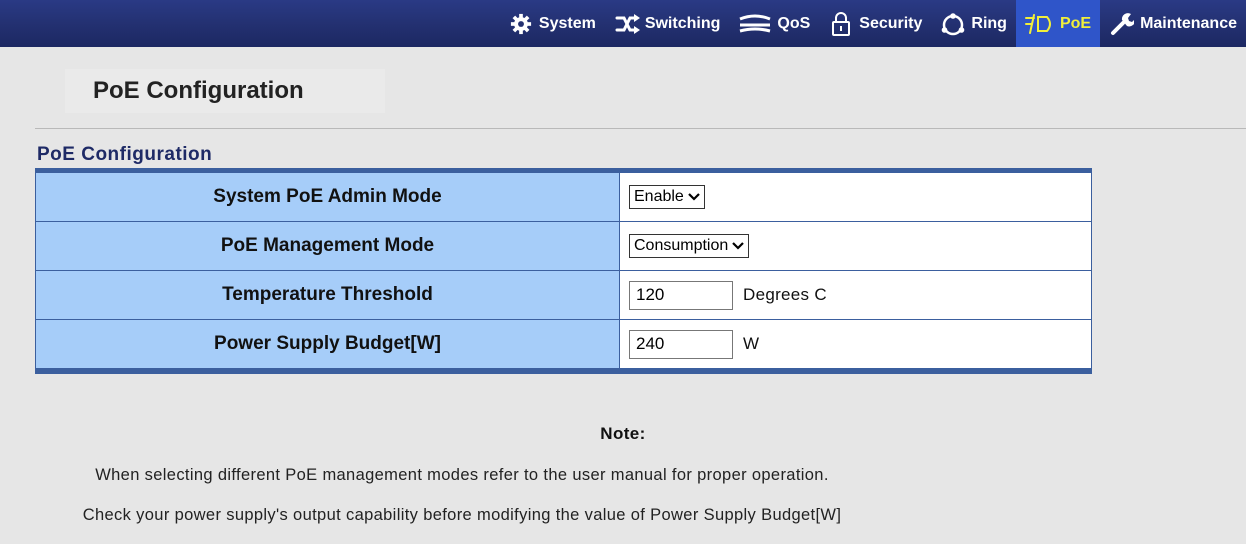  Describe the element at coordinates (682, 23) in the screenshot. I see `nav-item-label: Switching` at that location.